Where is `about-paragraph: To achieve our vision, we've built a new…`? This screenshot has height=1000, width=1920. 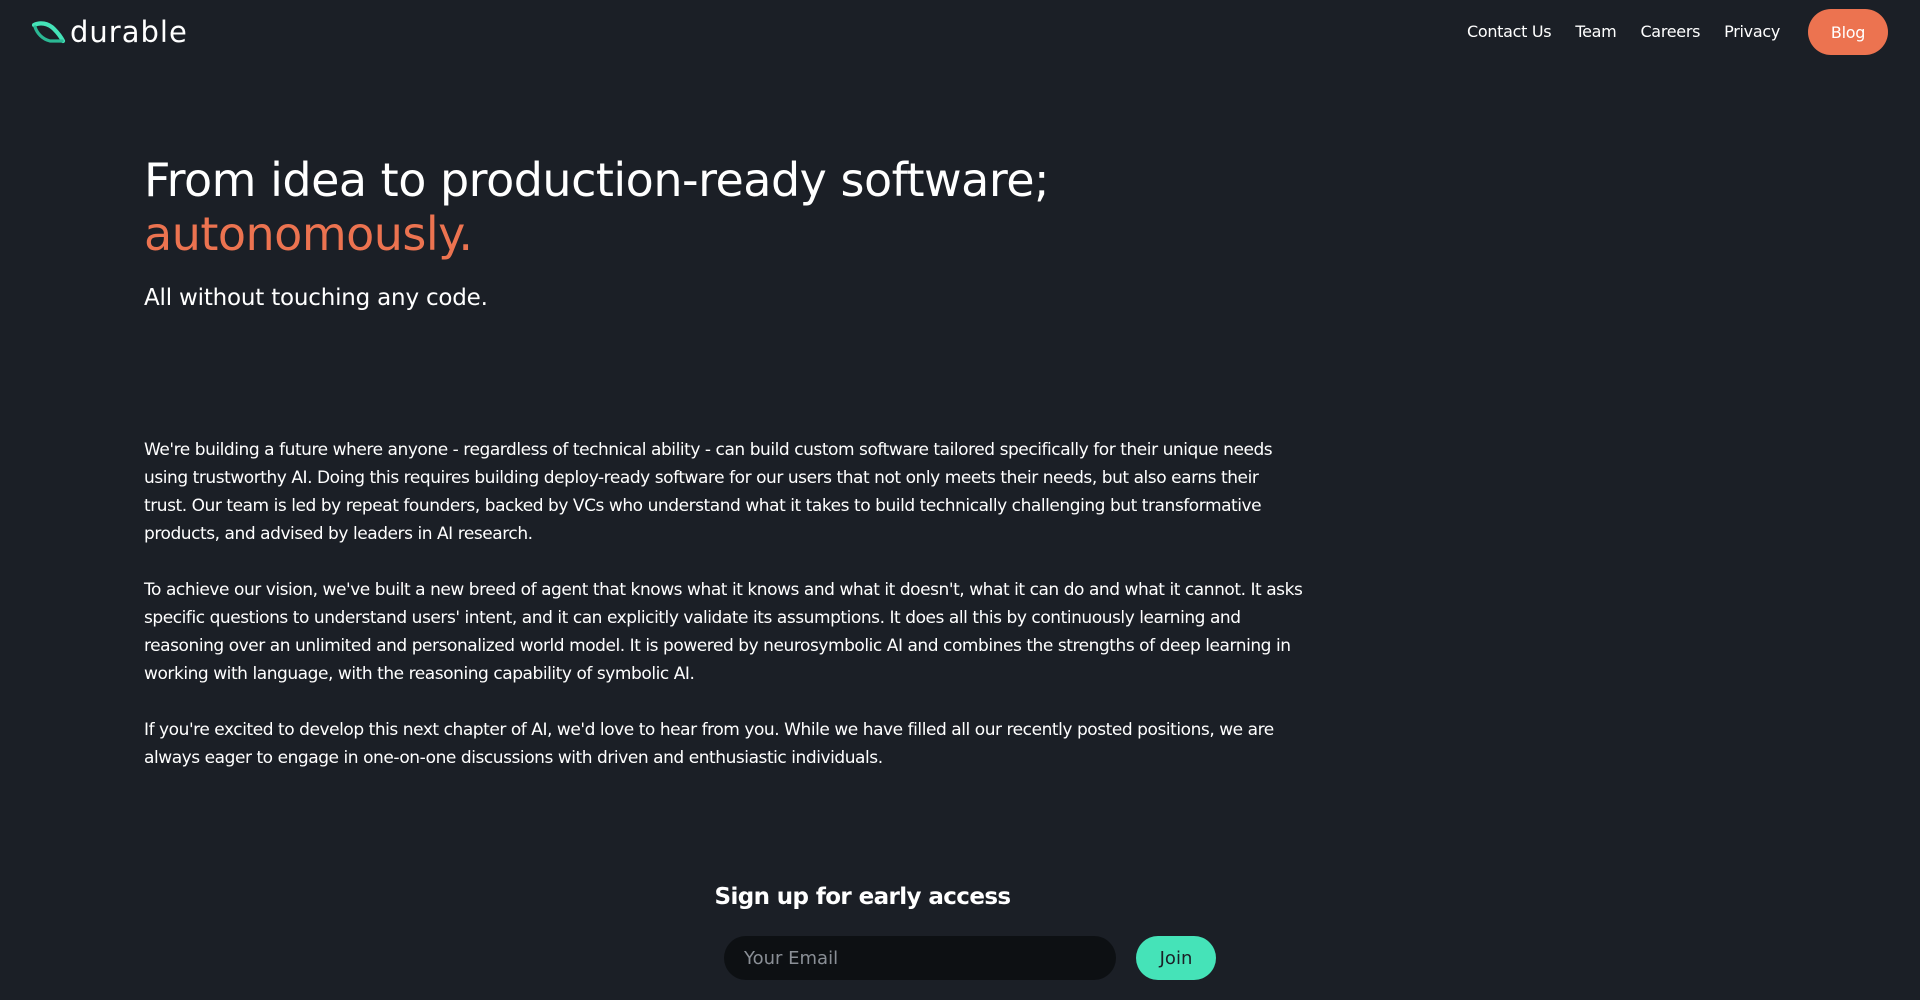 about-paragraph: To achieve our vision, we've built a new… is located at coordinates (723, 632).